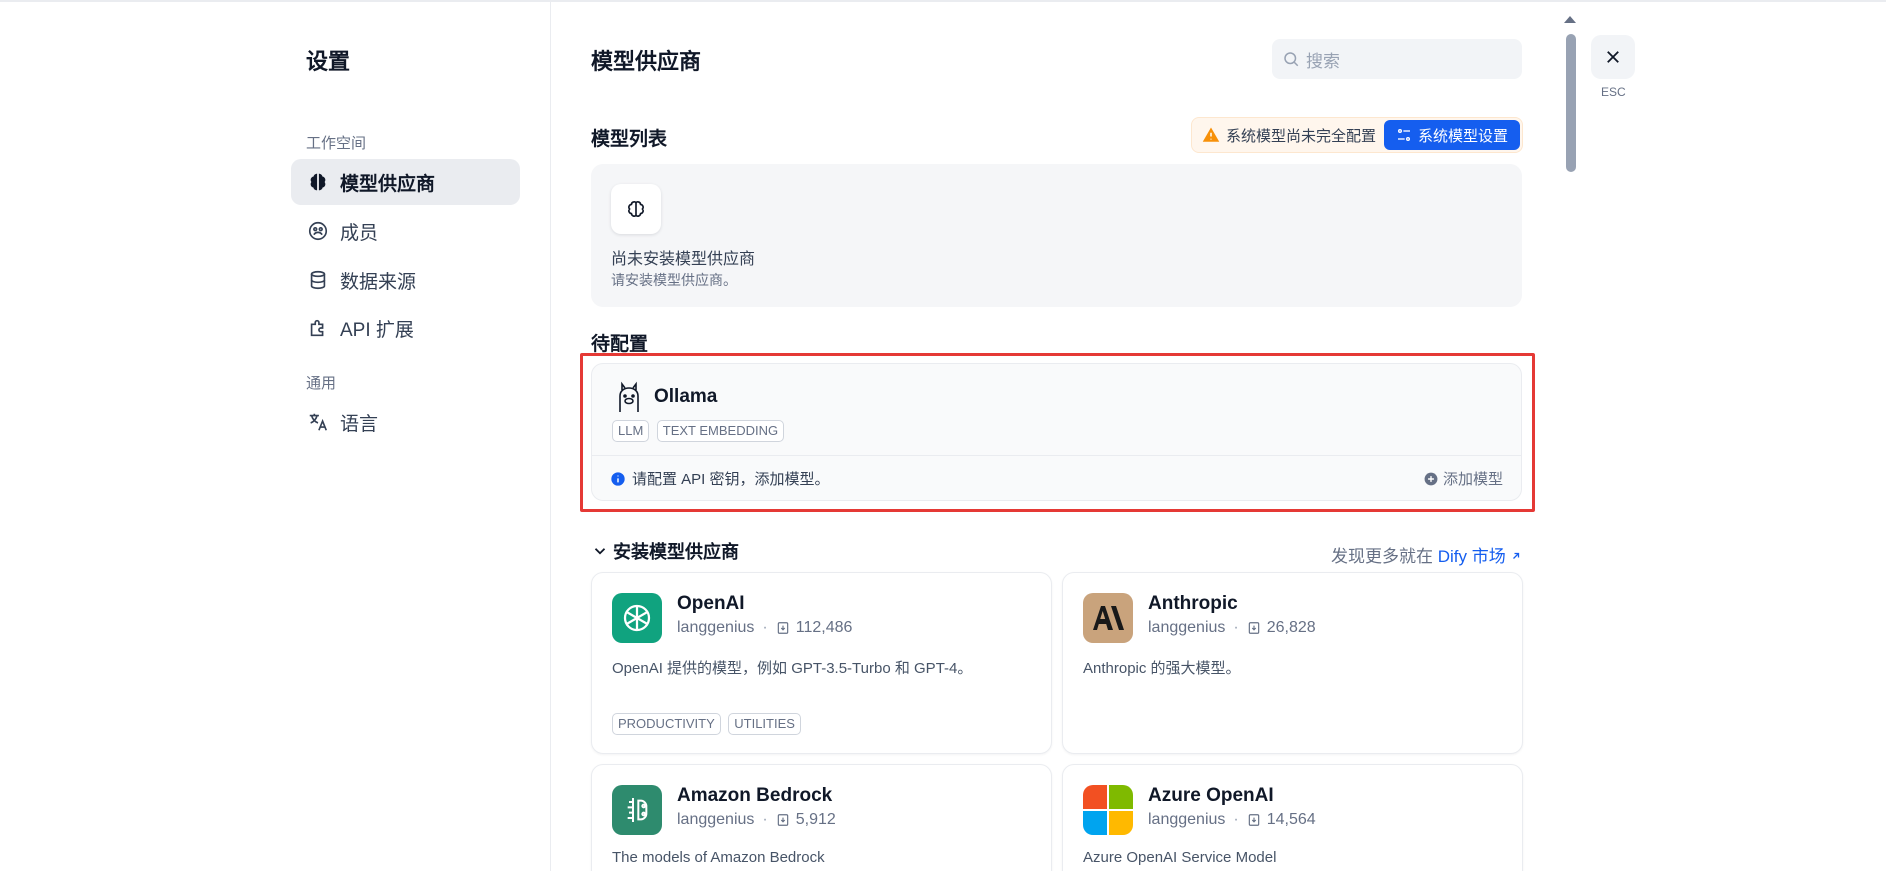 The height and width of the screenshot is (871, 1886). I want to click on system-model-settings-label: 系统模型设置, so click(1463, 136).